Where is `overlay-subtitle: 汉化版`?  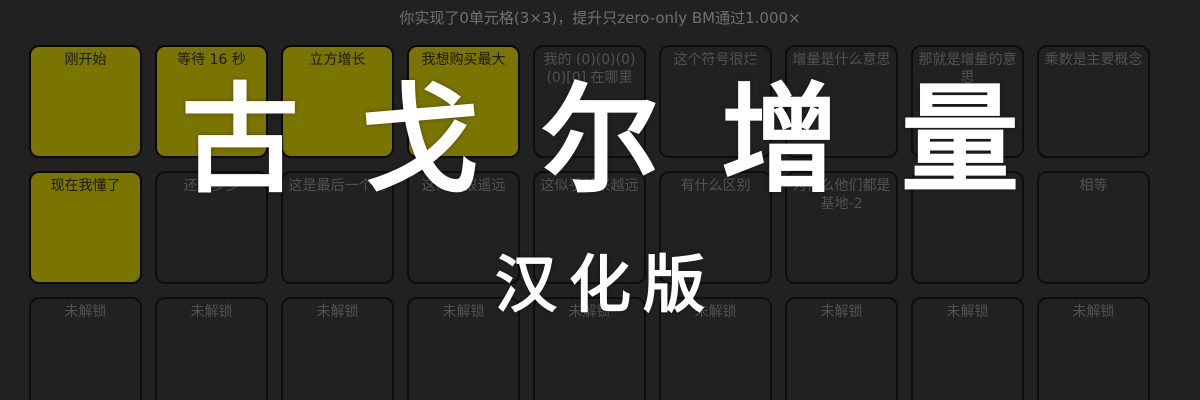 overlay-subtitle: 汉化版 is located at coordinates (605, 284).